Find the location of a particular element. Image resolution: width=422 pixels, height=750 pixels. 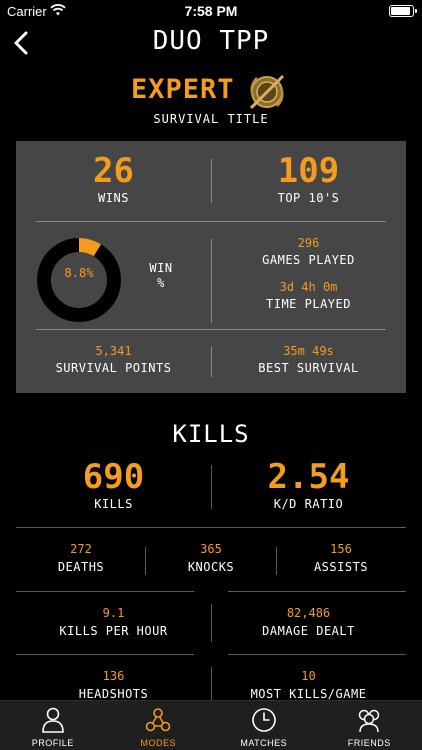

tab-matches-label: MATCHES is located at coordinates (264, 743).